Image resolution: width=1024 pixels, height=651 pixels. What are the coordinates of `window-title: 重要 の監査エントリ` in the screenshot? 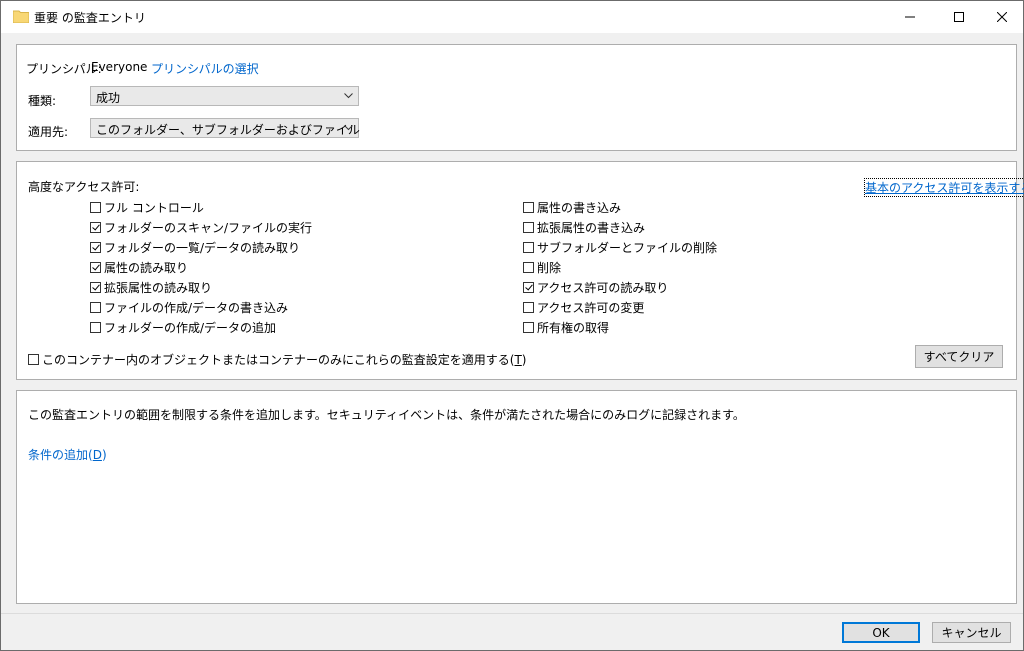 It's located at (90, 18).